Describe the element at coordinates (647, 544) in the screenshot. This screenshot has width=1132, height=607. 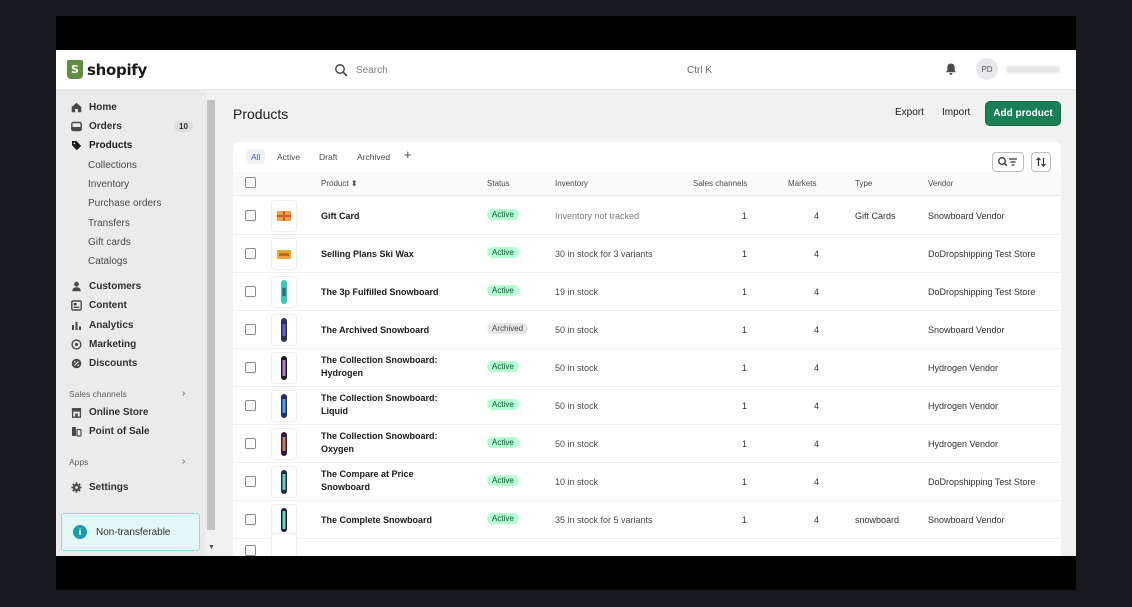
I see `table-row-partial` at that location.